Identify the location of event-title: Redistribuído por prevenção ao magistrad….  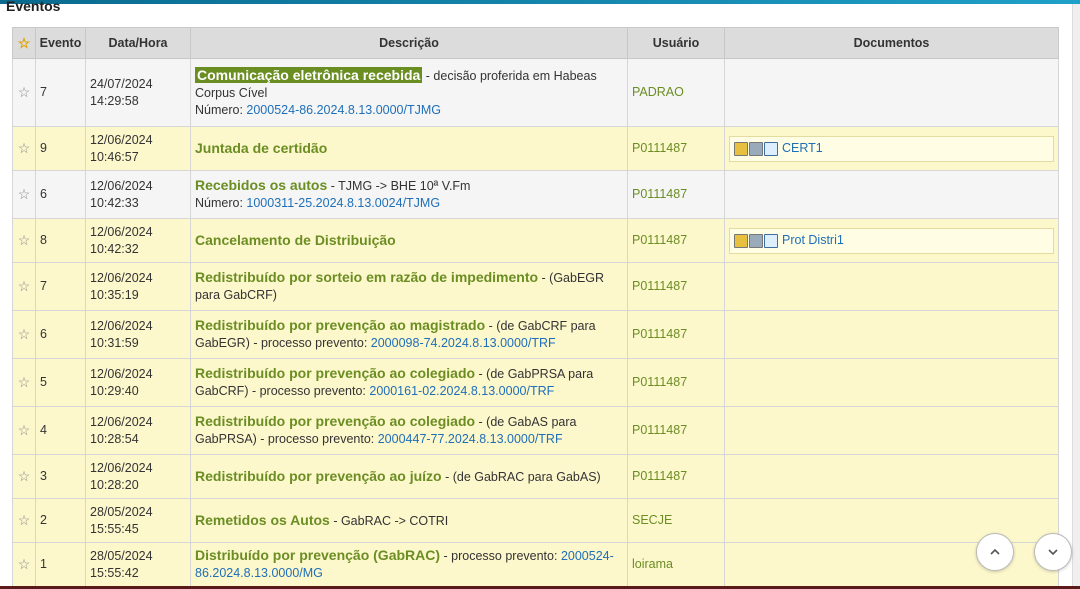
(340, 325).